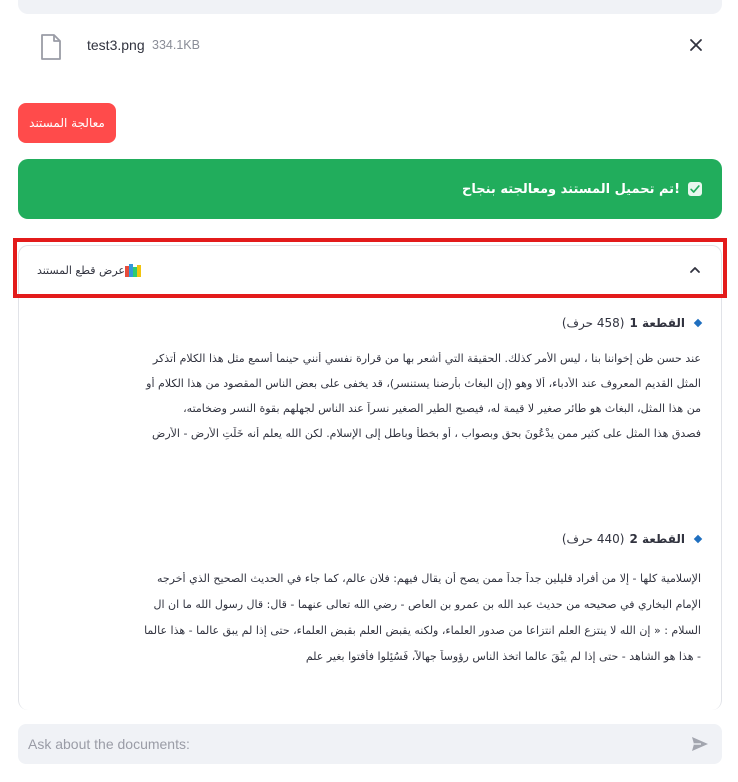 This screenshot has width=738, height=782. Describe the element at coordinates (348, 744) in the screenshot. I see `chat-input` at that location.